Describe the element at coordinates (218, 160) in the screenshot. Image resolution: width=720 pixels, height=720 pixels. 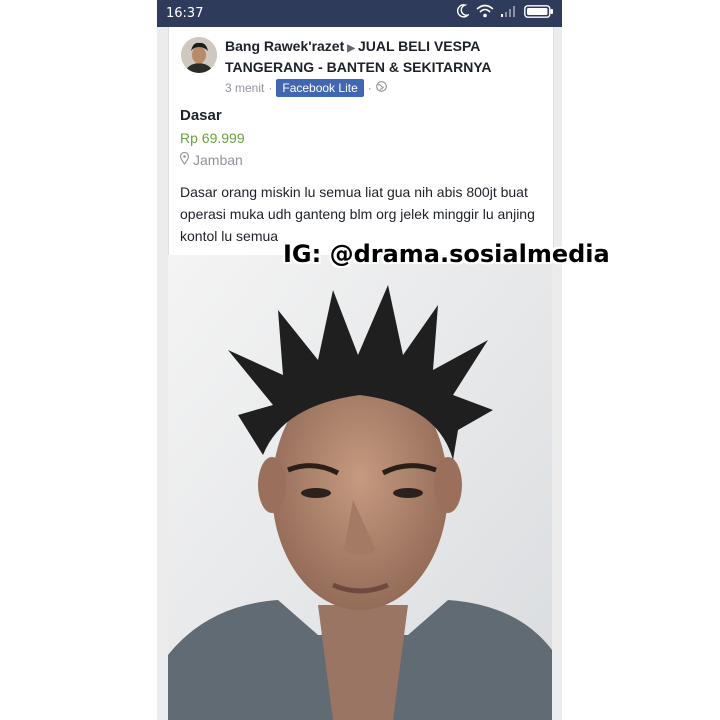
I see `location-text: Jamban` at that location.